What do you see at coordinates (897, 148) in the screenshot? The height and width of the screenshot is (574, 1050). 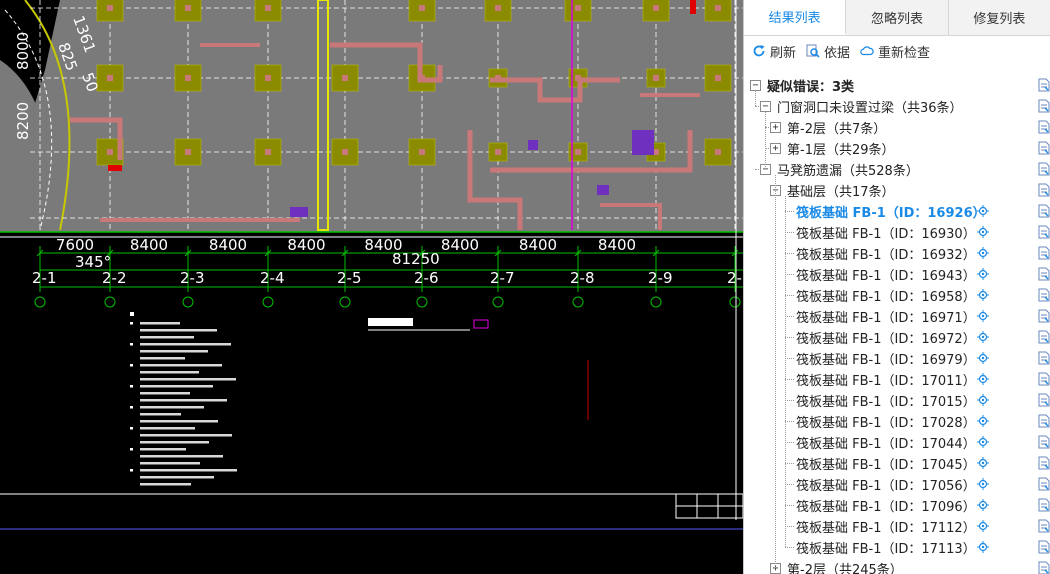 I see `tree-floor-b1: + 第-1层（共29条）` at bounding box center [897, 148].